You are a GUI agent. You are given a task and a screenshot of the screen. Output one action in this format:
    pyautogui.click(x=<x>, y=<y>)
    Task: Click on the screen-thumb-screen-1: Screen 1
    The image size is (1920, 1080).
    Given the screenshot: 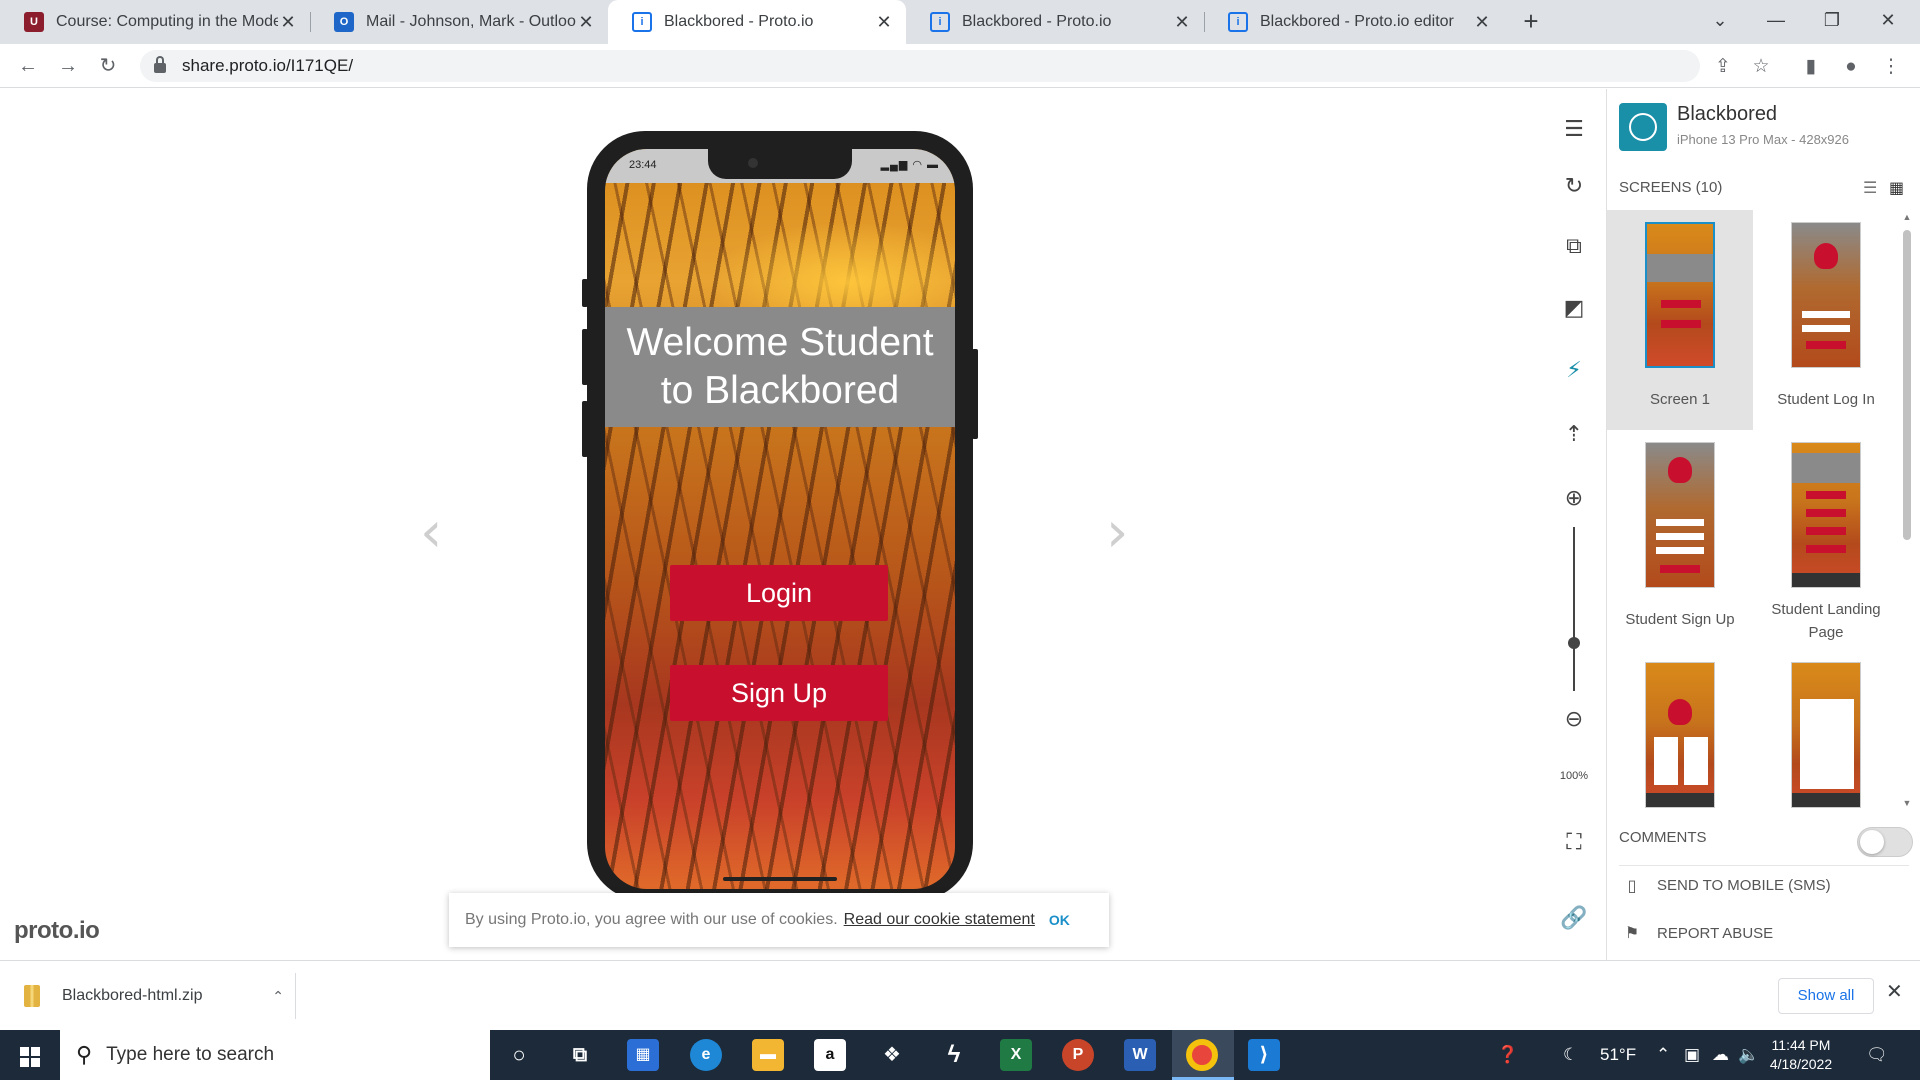 What is the action you would take?
    pyautogui.click(x=1680, y=320)
    